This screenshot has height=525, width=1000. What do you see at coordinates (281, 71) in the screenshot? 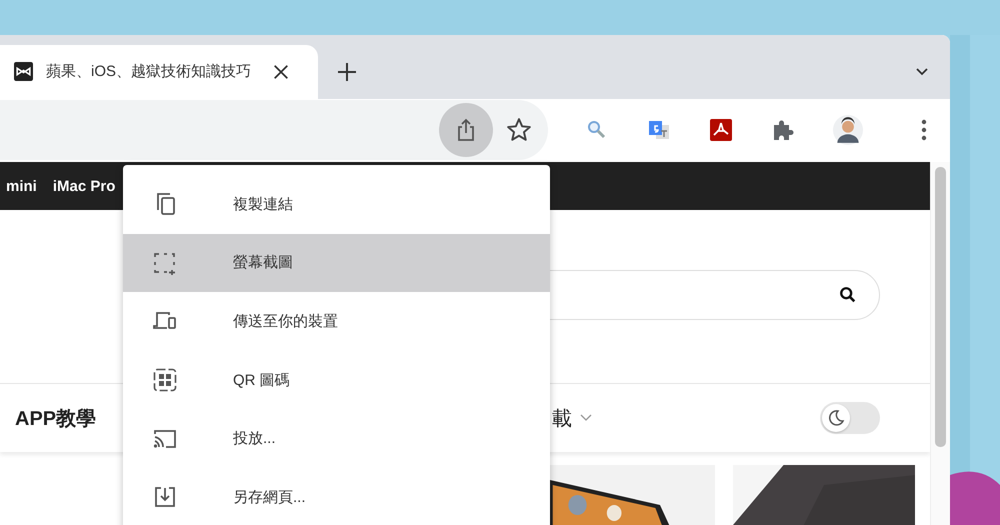
I see `close-icon` at bounding box center [281, 71].